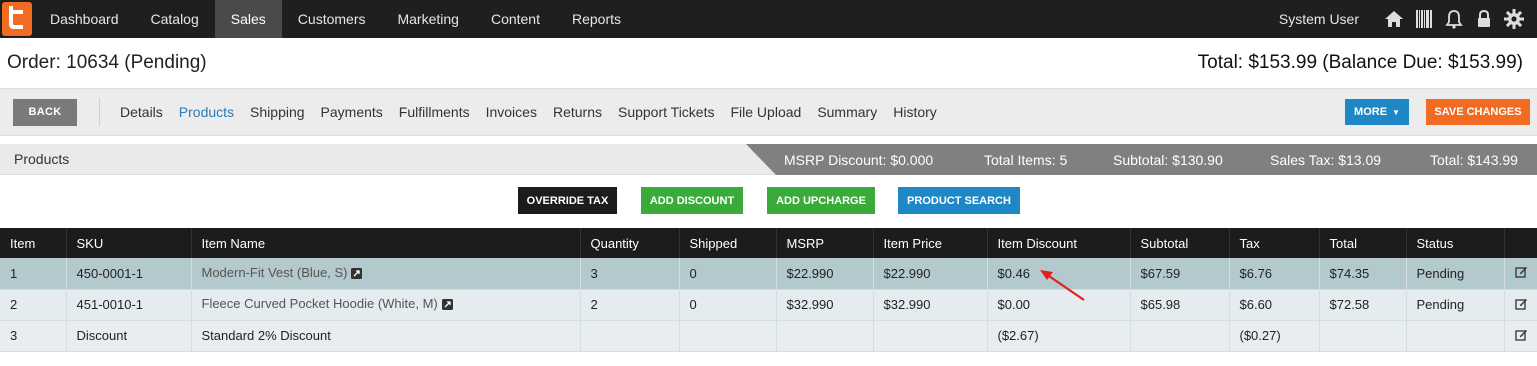  Describe the element at coordinates (1478, 112) in the screenshot. I see `save-changes-button: SAVE CHANGES` at that location.